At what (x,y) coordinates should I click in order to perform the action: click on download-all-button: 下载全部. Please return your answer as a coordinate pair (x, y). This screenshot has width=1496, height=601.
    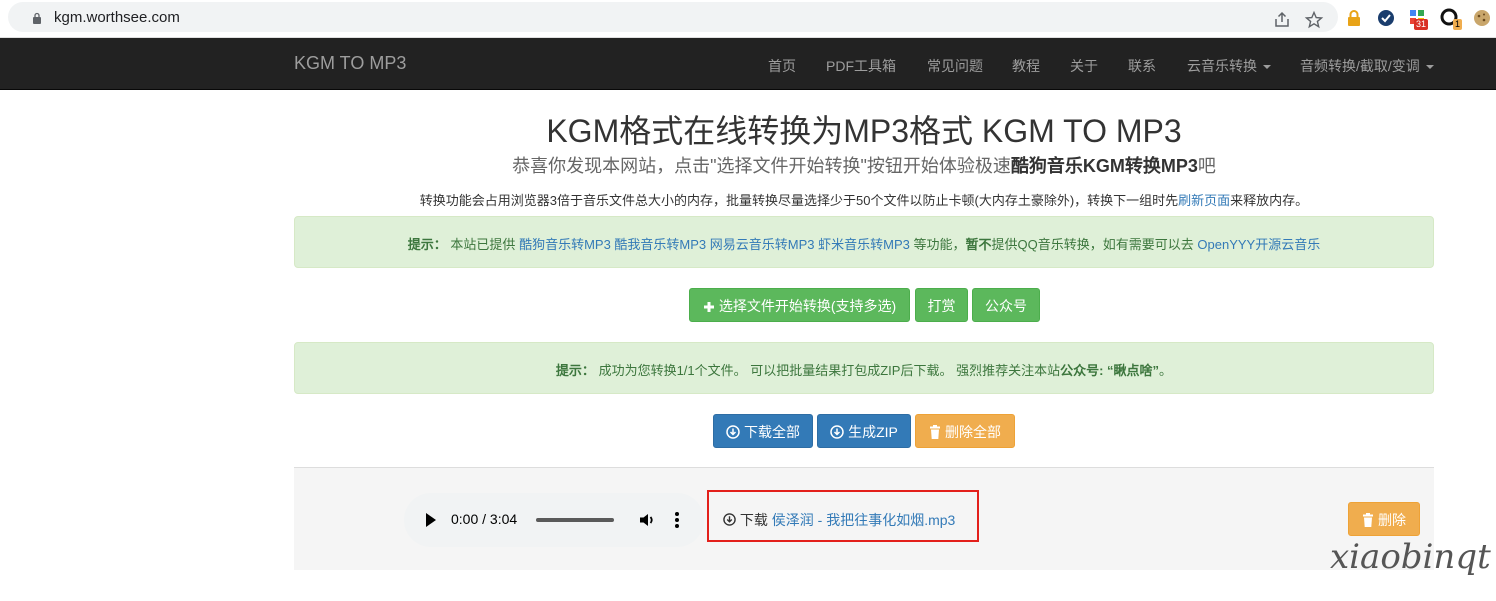
    Looking at the image, I should click on (763, 431).